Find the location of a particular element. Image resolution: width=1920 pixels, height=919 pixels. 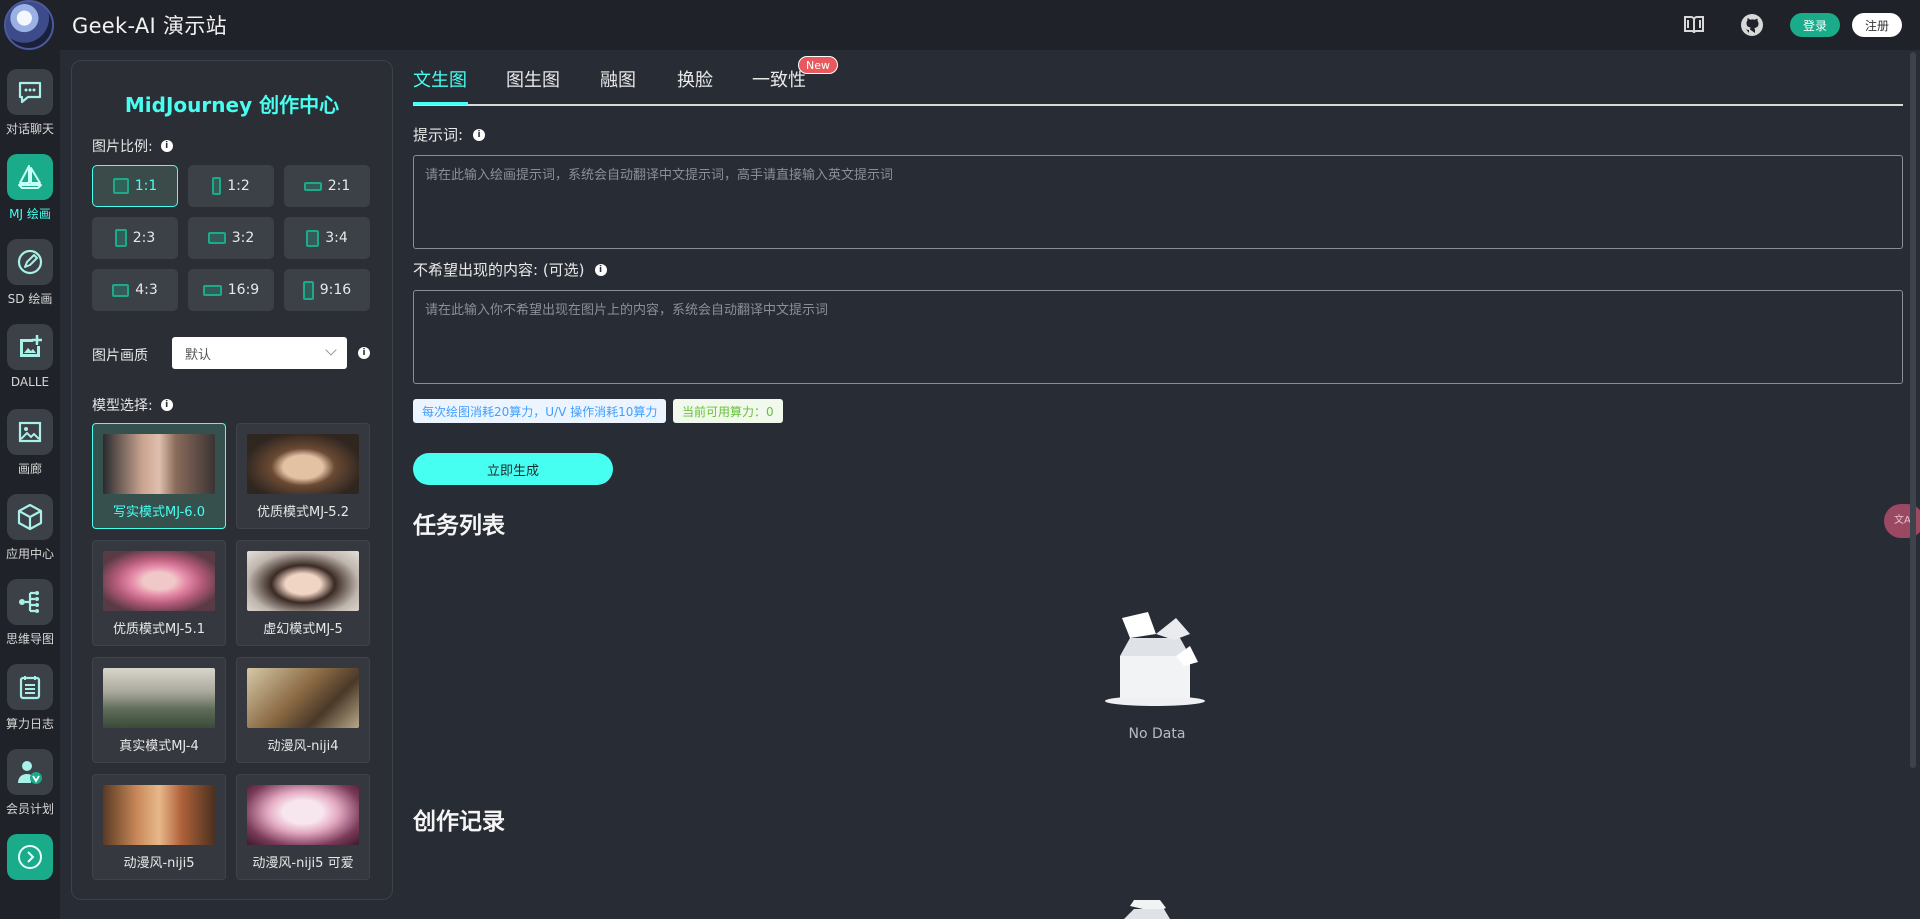

github-icon is located at coordinates (1752, 25).